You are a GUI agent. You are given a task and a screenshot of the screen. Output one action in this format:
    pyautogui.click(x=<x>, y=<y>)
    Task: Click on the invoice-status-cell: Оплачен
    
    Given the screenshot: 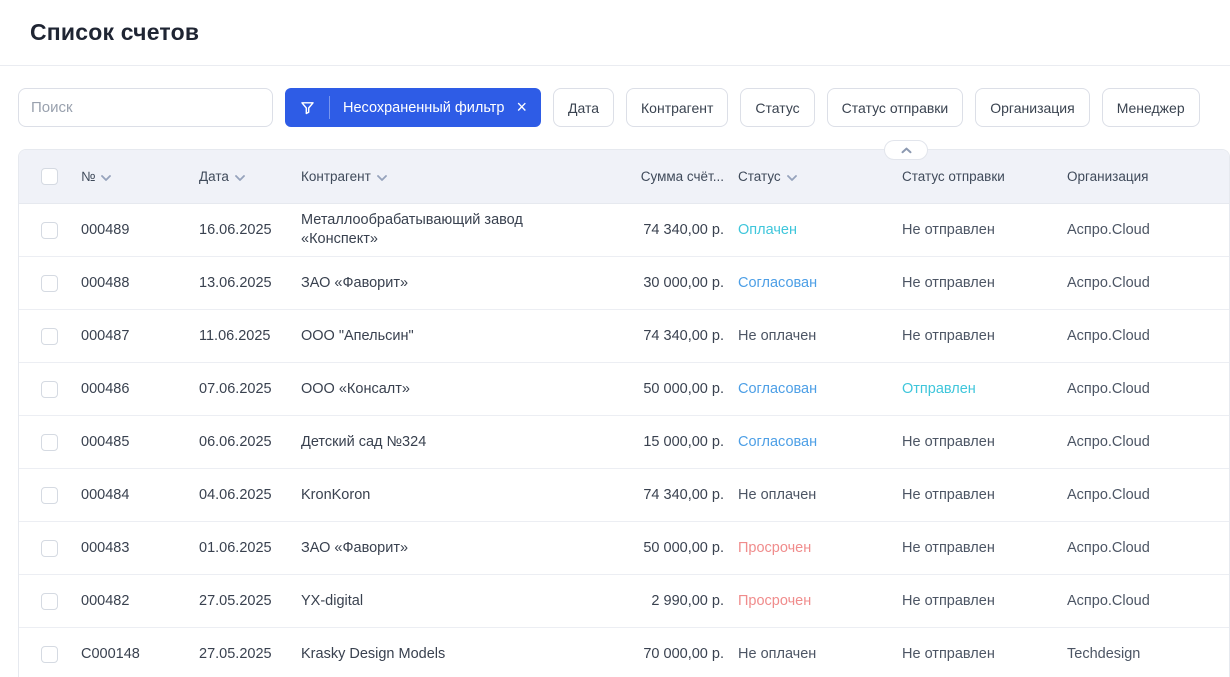 What is the action you would take?
    pyautogui.click(x=813, y=230)
    